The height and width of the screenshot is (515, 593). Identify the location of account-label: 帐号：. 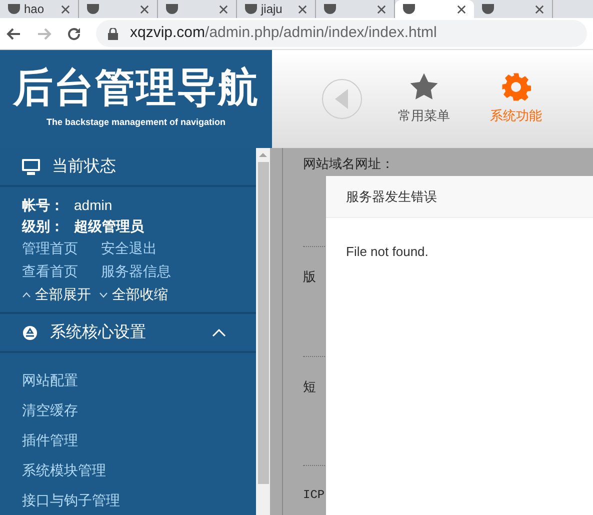
(43, 205).